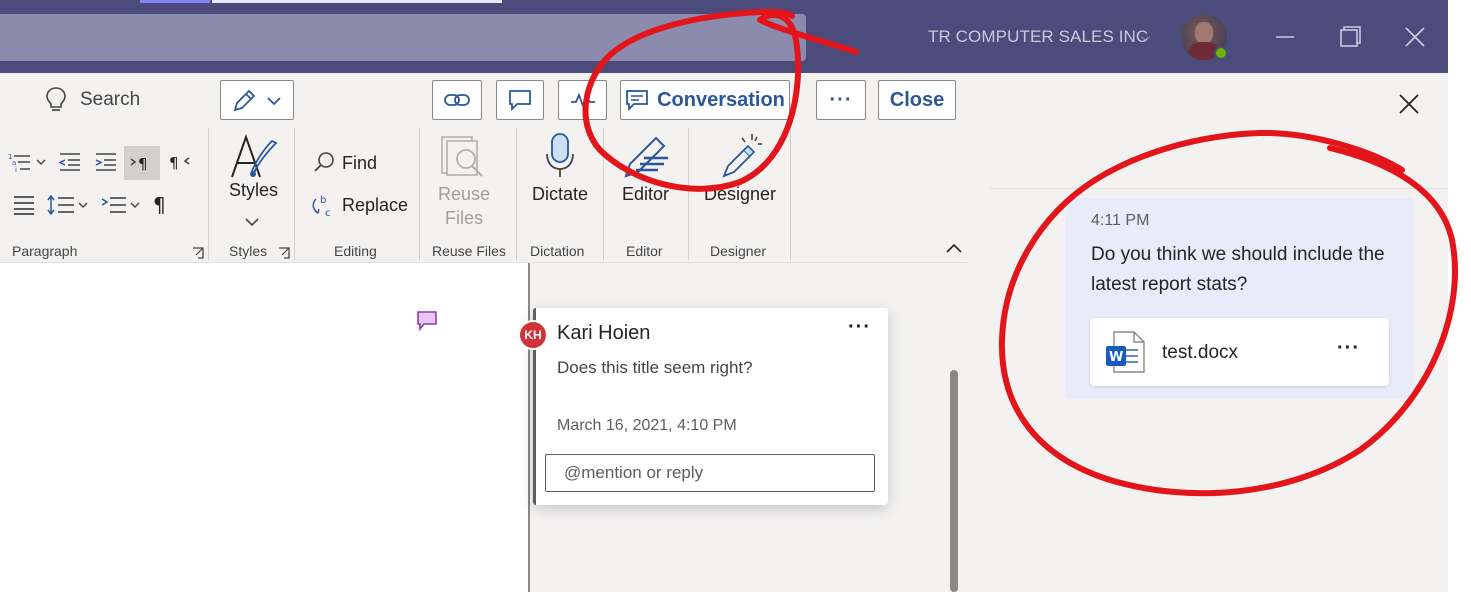 The image size is (1471, 592). What do you see at coordinates (1120, 220) in the screenshot?
I see `message-timestamp: 4:11 PM` at bounding box center [1120, 220].